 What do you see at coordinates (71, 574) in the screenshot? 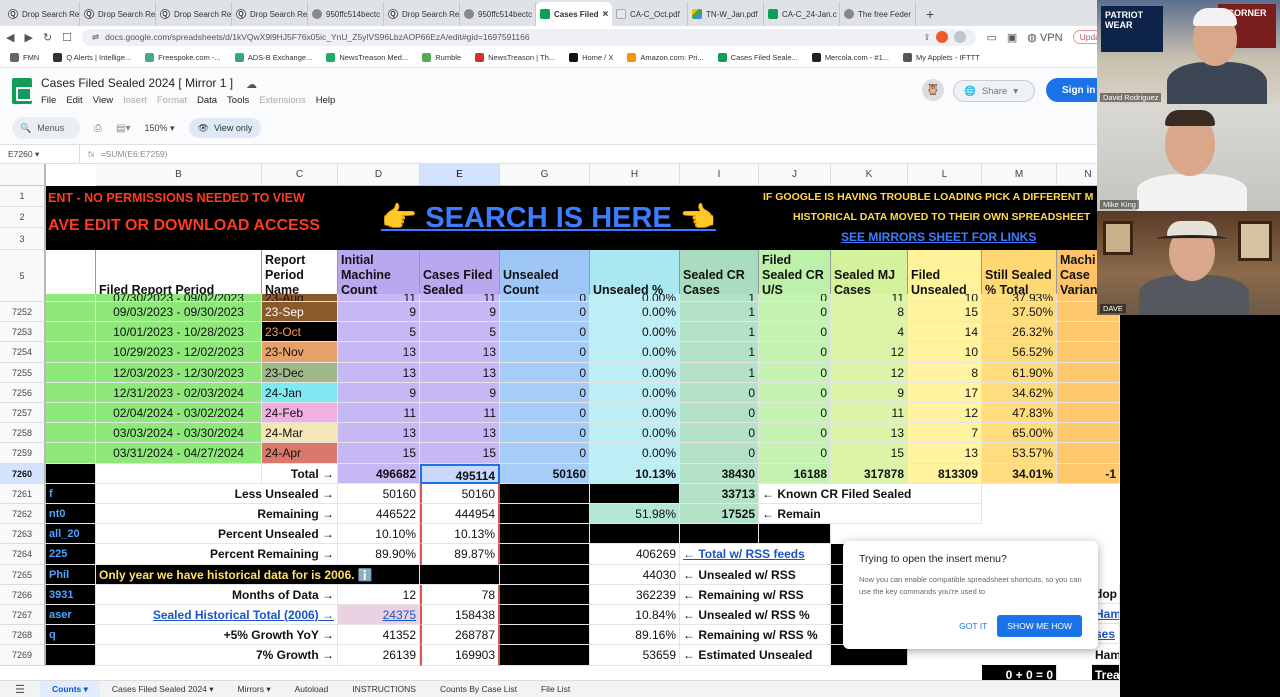
I see `side-fragment: Phil` at bounding box center [71, 574].